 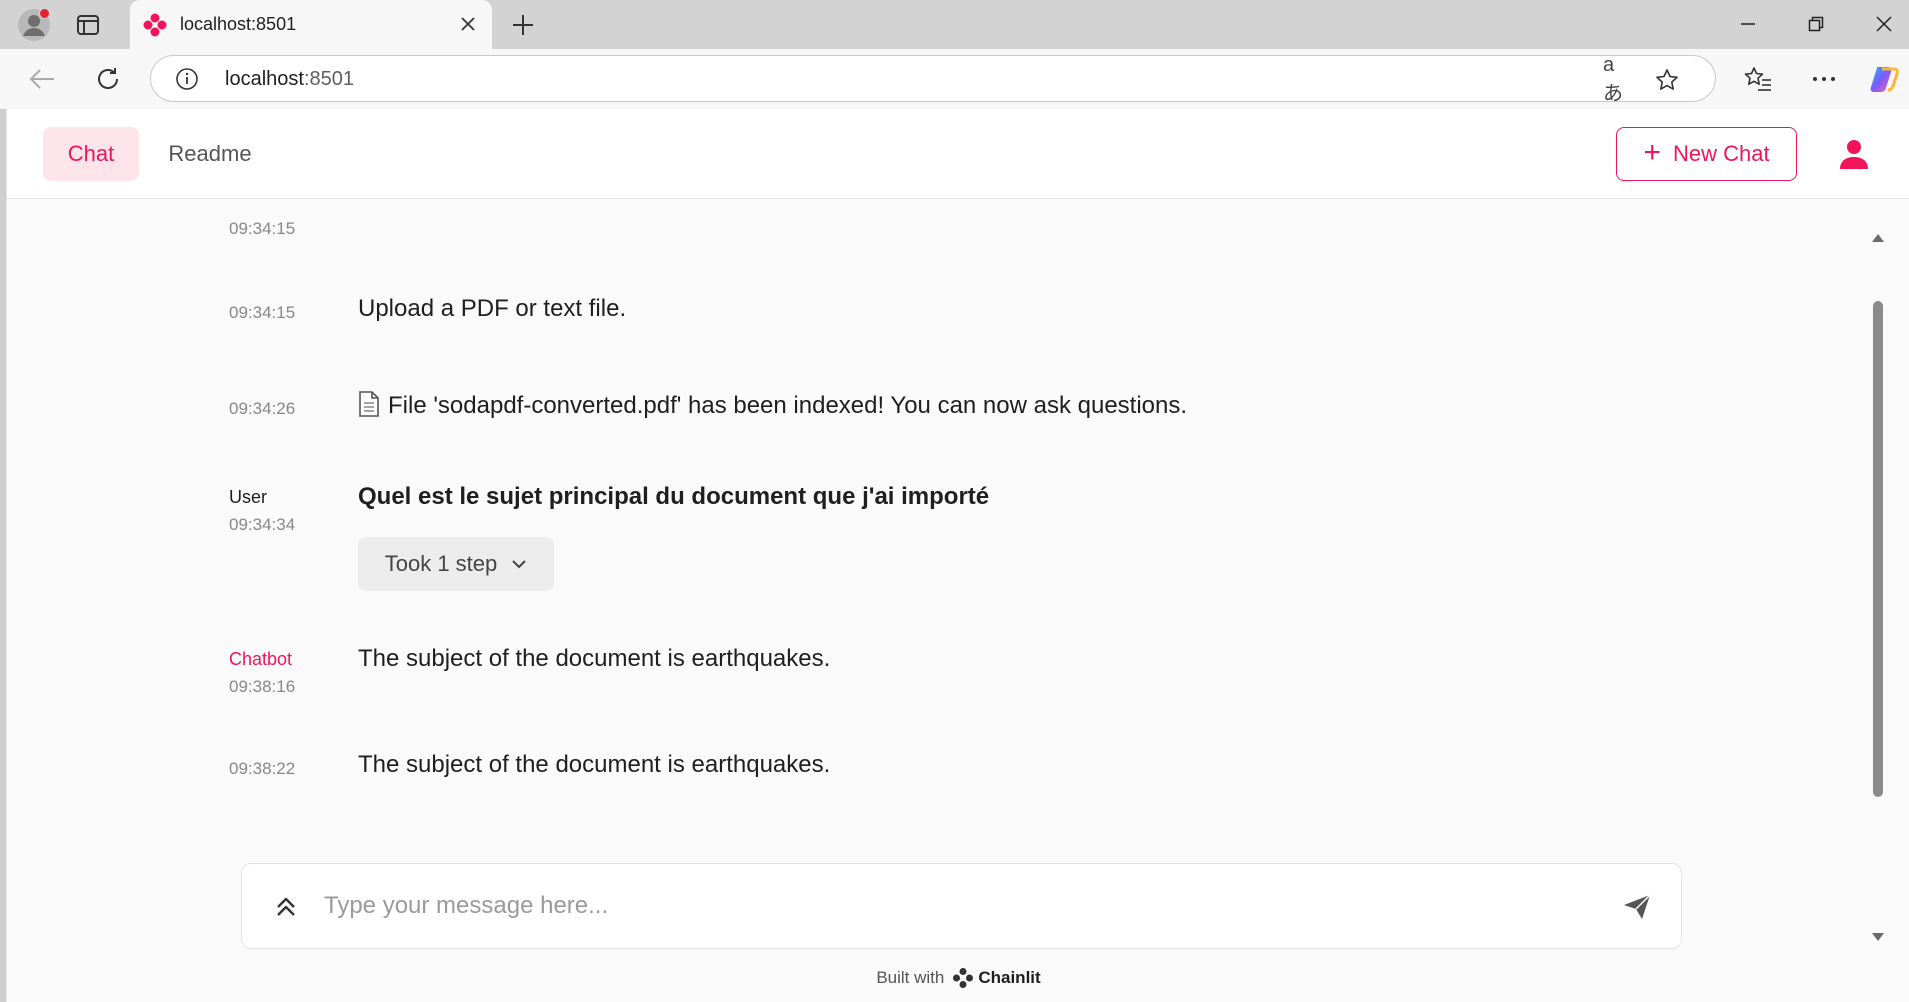 What do you see at coordinates (1637, 907) in the screenshot?
I see `send-icon` at bounding box center [1637, 907].